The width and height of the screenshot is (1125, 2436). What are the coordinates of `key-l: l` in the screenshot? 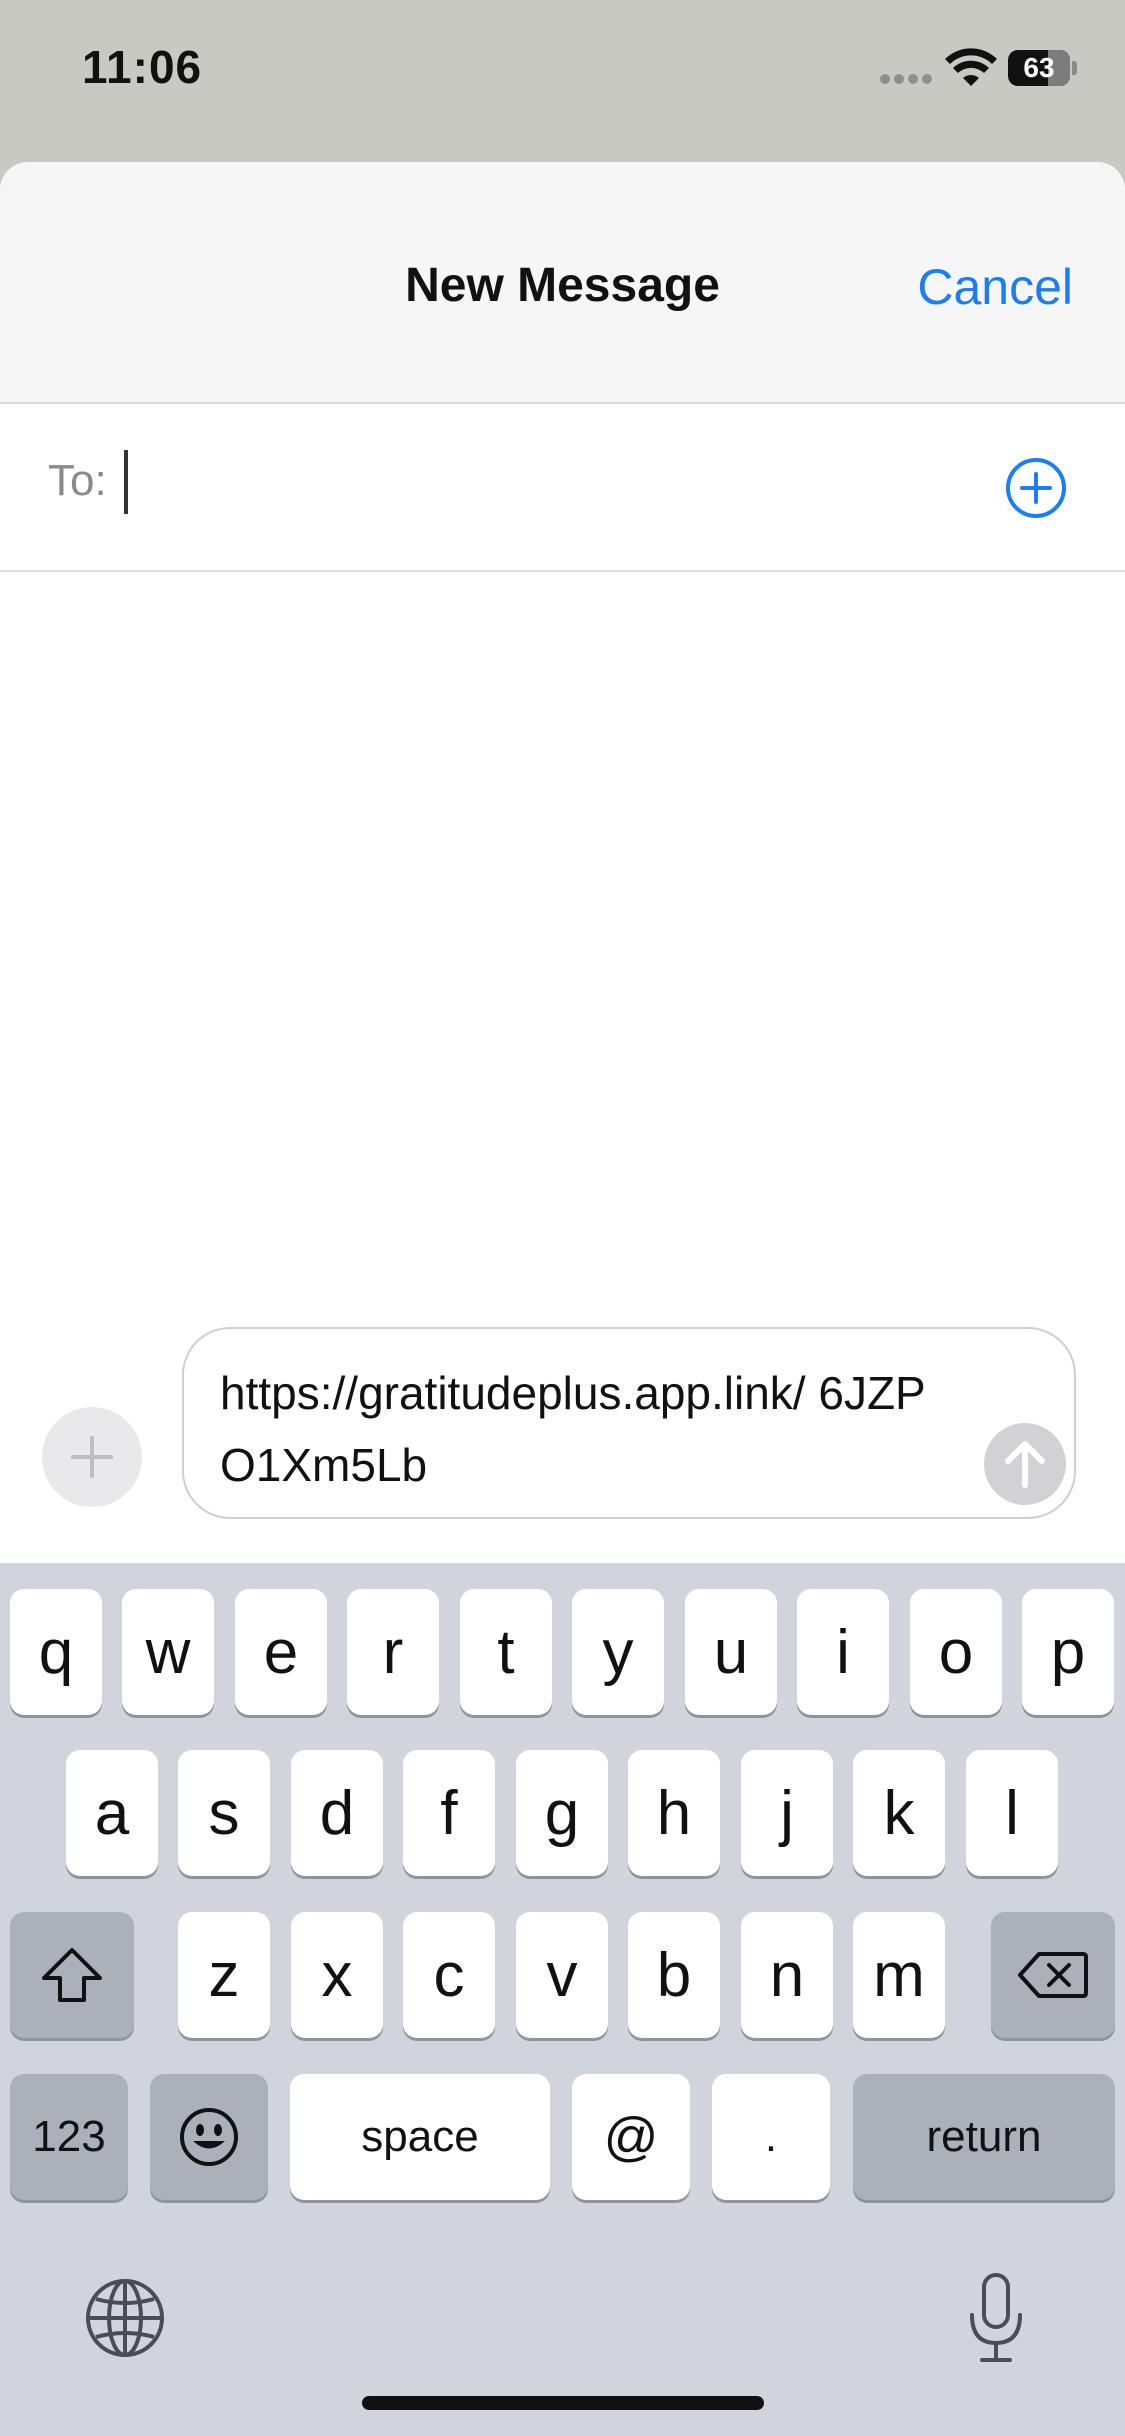 It's located at (1012, 1813).